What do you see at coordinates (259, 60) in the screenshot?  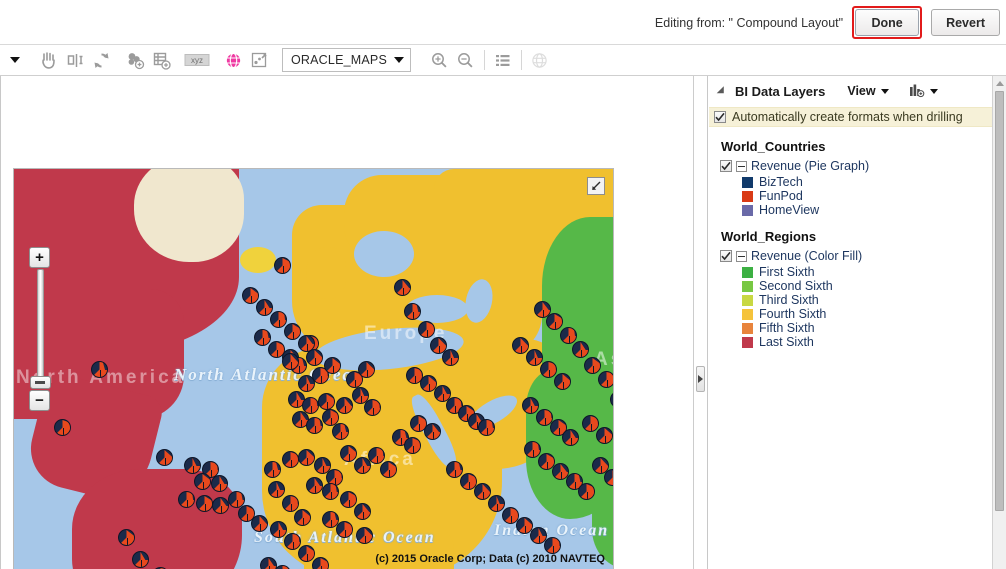 I see `edit-map-button` at bounding box center [259, 60].